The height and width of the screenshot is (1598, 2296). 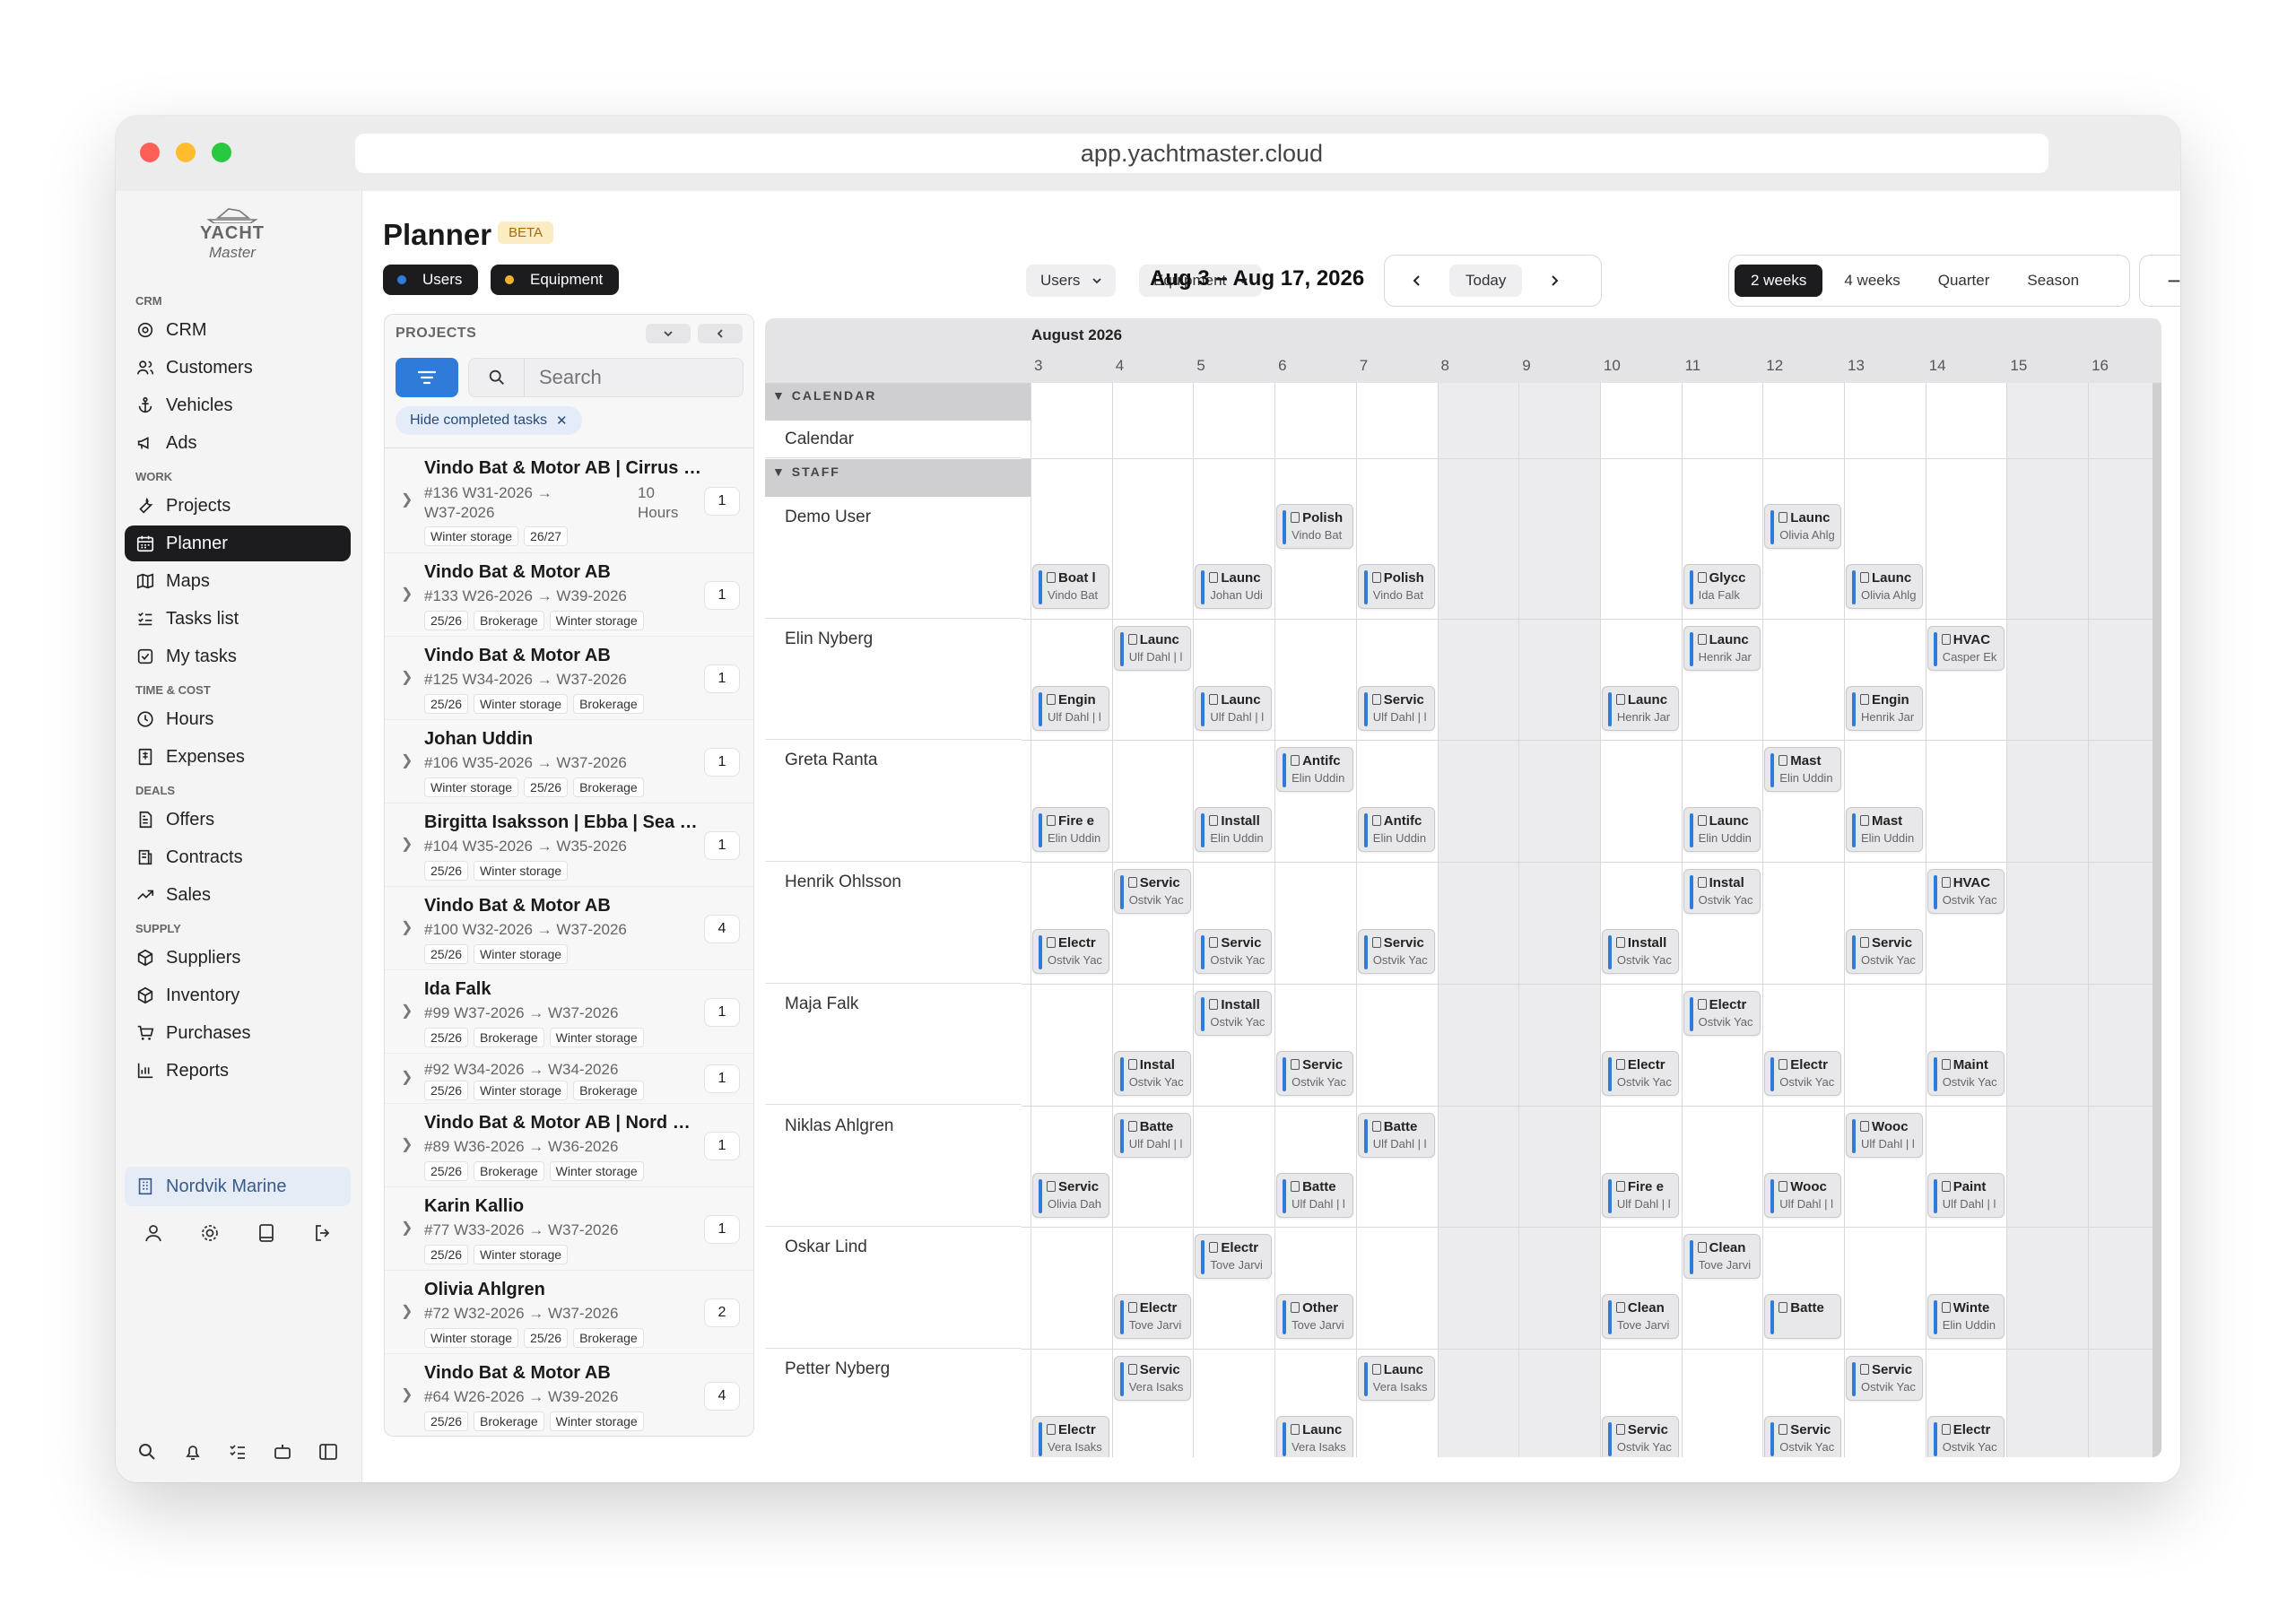 I want to click on task-card: Electr Tove Jarvi, so click(x=1234, y=1257).